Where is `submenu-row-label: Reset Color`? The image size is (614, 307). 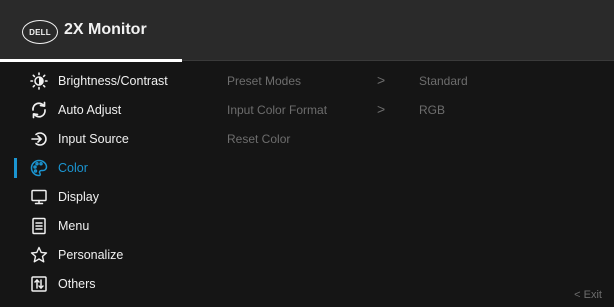
submenu-row-label: Reset Color is located at coordinates (259, 139).